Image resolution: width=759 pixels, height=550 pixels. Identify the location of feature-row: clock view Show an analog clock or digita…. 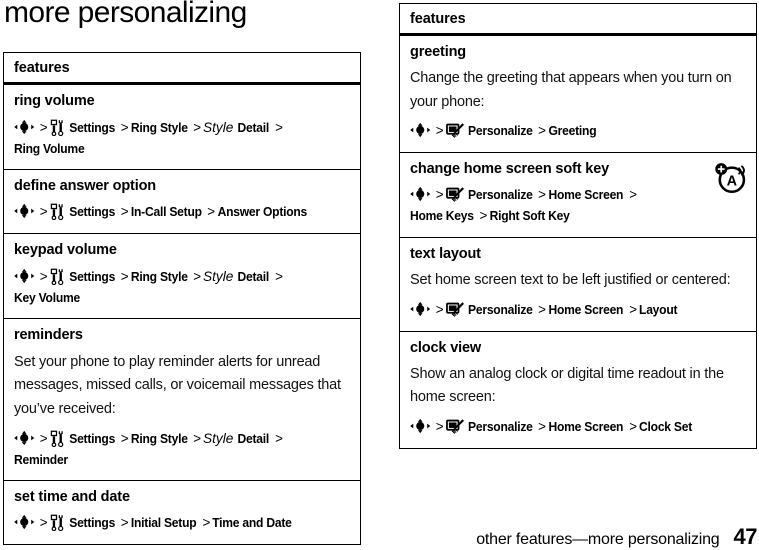
(578, 390).